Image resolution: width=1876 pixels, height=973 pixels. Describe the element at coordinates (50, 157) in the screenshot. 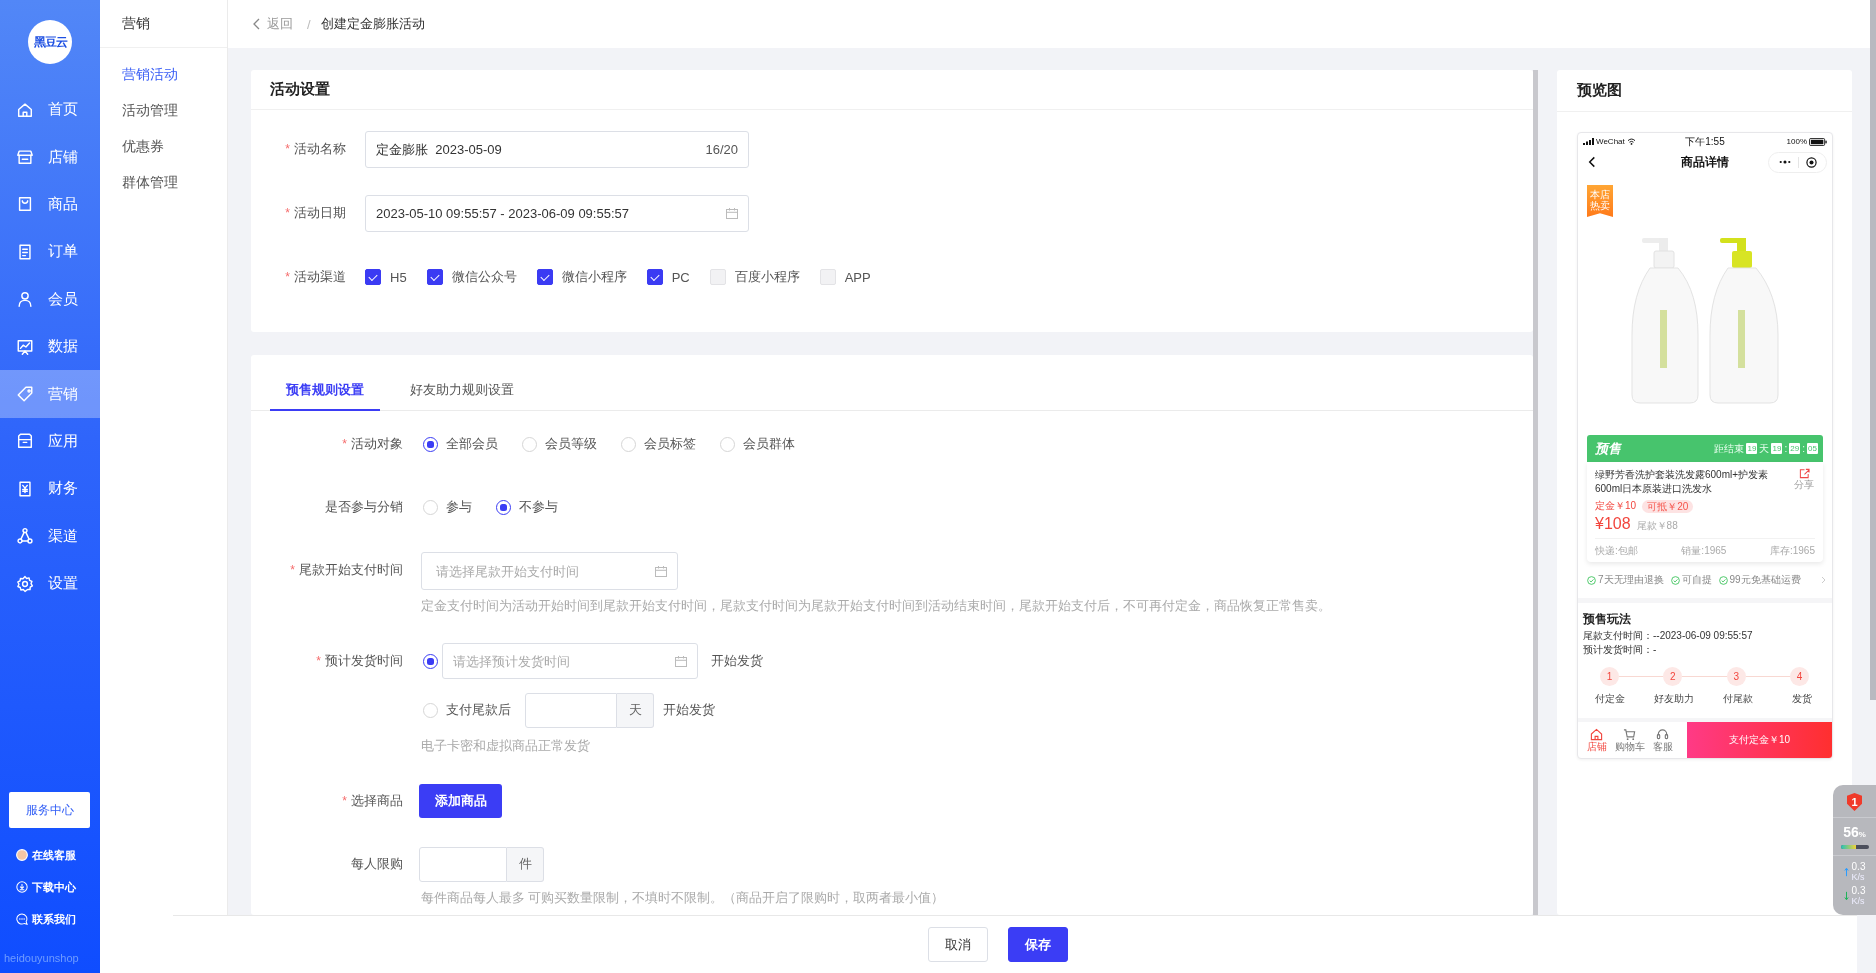

I see `nav-item: 店铺` at that location.